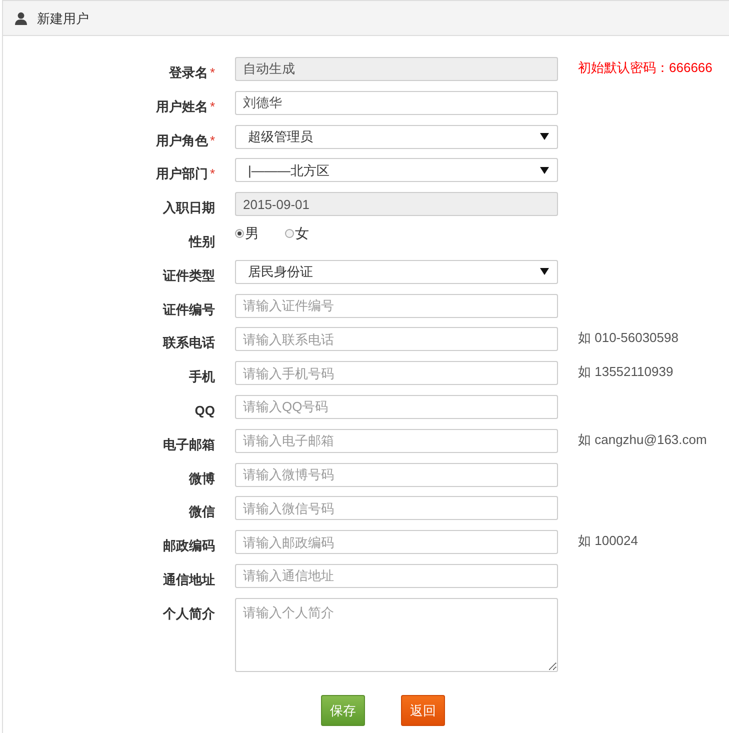  What do you see at coordinates (396, 306) in the screenshot?
I see `text-field: 请输入证件编号` at bounding box center [396, 306].